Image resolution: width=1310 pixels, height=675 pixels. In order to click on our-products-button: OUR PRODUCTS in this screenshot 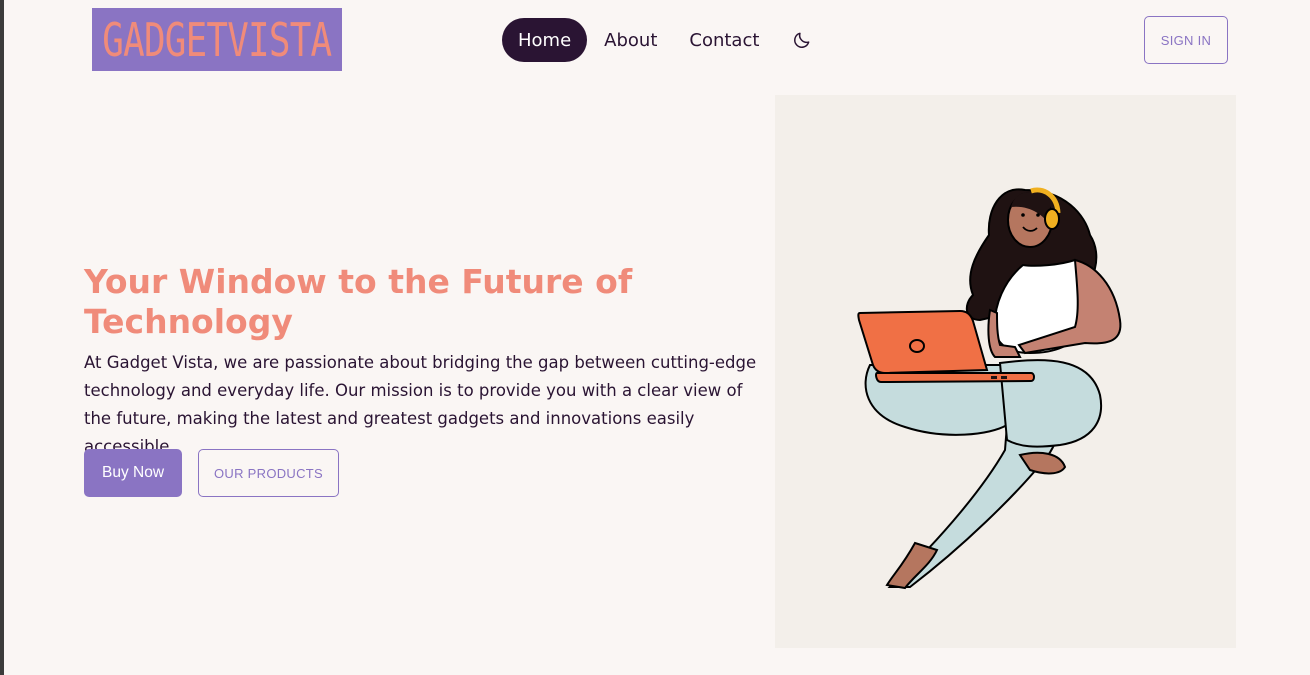, I will do `click(268, 473)`.